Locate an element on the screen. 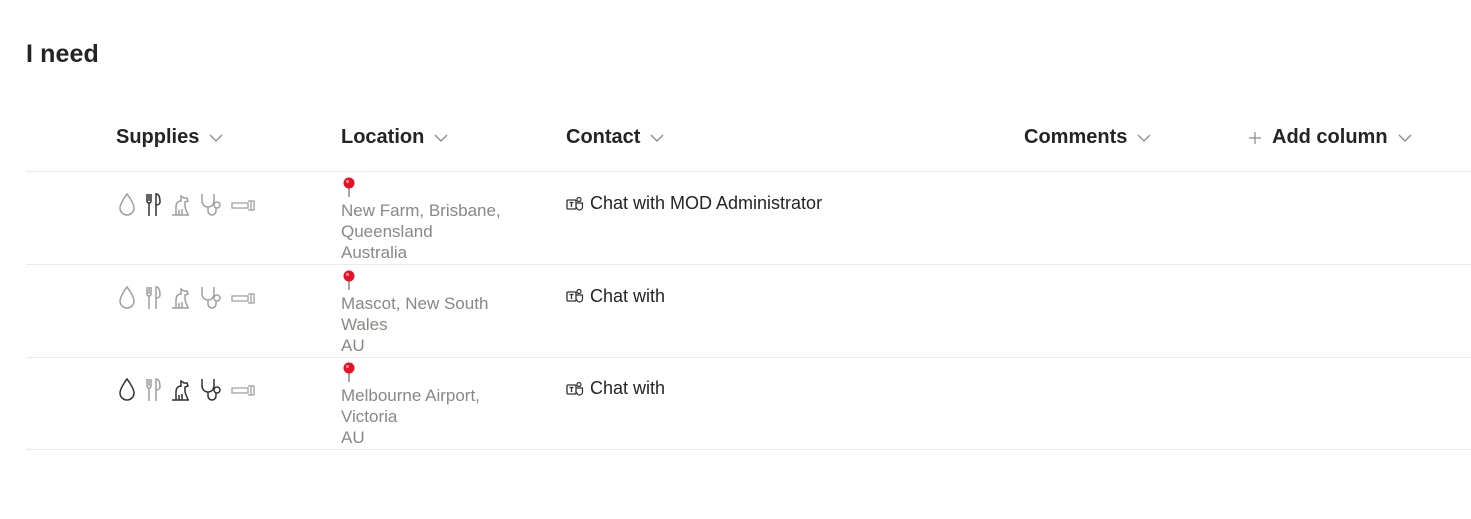  column-header-label: Contact is located at coordinates (603, 137).